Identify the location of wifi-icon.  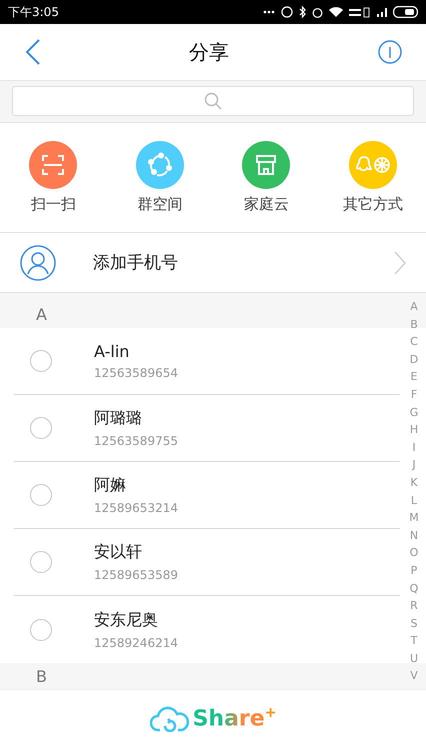
(336, 12).